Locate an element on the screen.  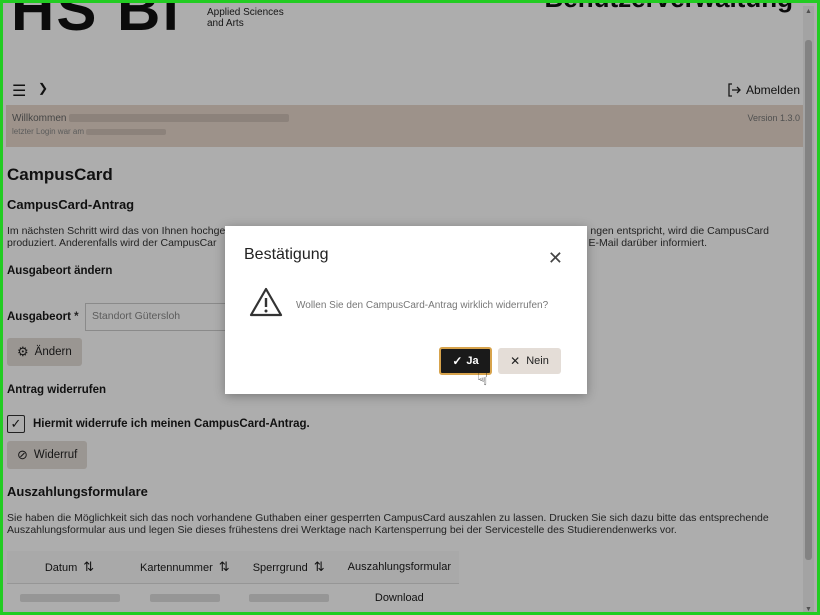
hand-cursor-icon: ☟ is located at coordinates (482, 379).